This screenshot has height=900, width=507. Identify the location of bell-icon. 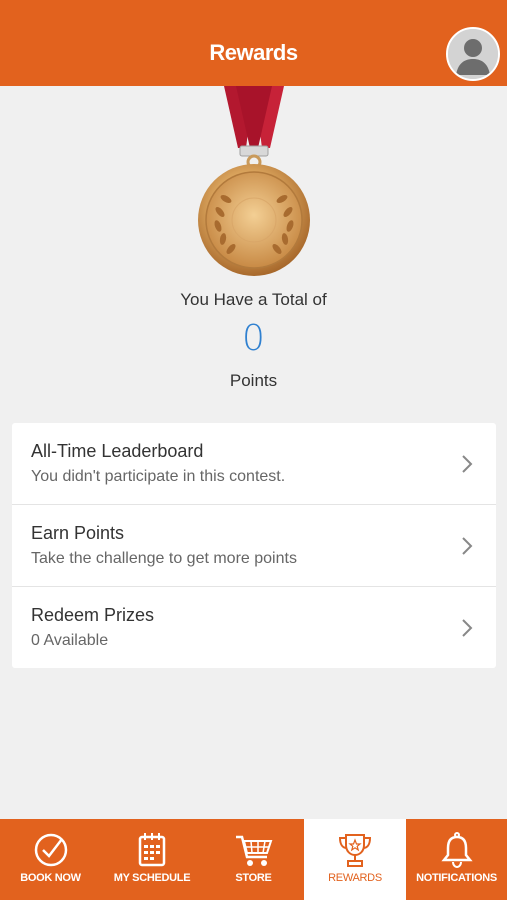
(456, 850).